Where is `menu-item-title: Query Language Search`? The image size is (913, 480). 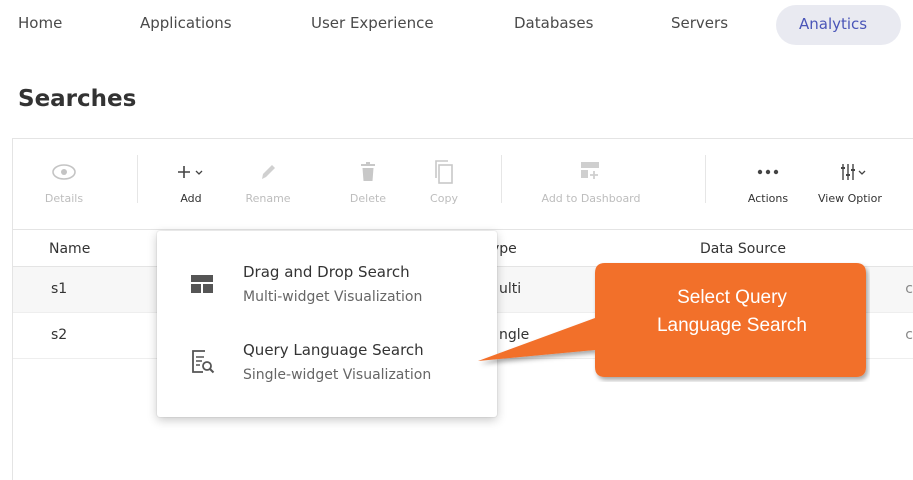
menu-item-title: Query Language Search is located at coordinates (333, 350).